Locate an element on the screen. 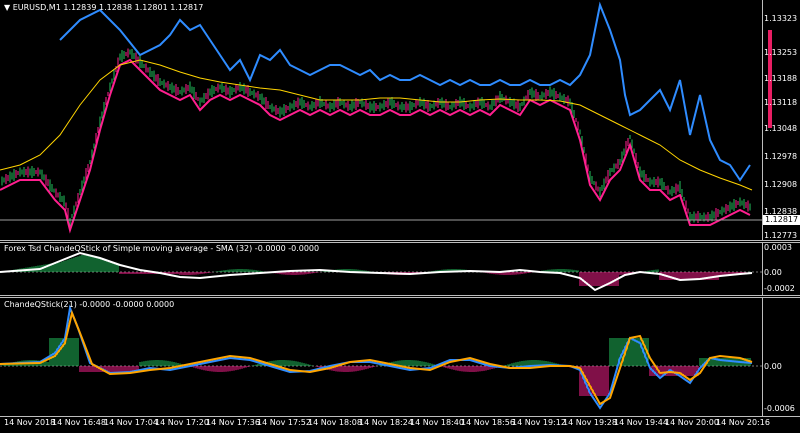 Image resolution: width=800 pixels, height=433 pixels. time-label: 14 Nov 17:20 is located at coordinates (182, 422).